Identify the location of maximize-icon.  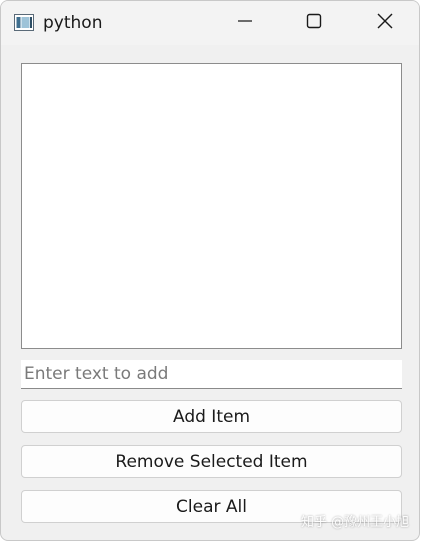
(314, 23).